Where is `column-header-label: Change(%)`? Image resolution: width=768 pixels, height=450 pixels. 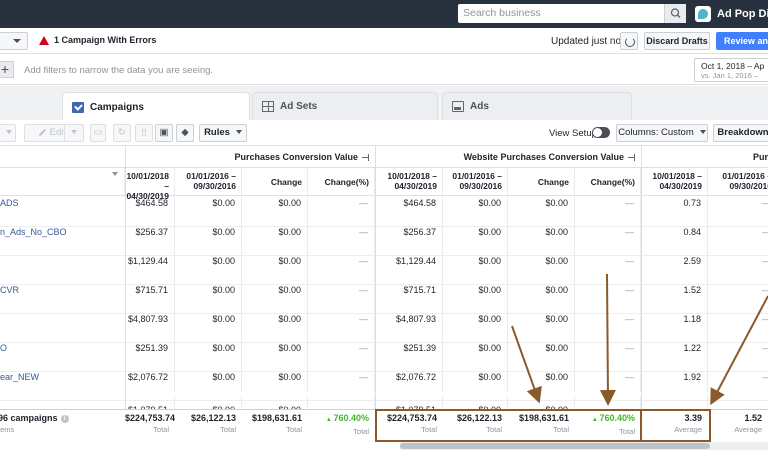 column-header-label: Change(%) is located at coordinates (612, 182).